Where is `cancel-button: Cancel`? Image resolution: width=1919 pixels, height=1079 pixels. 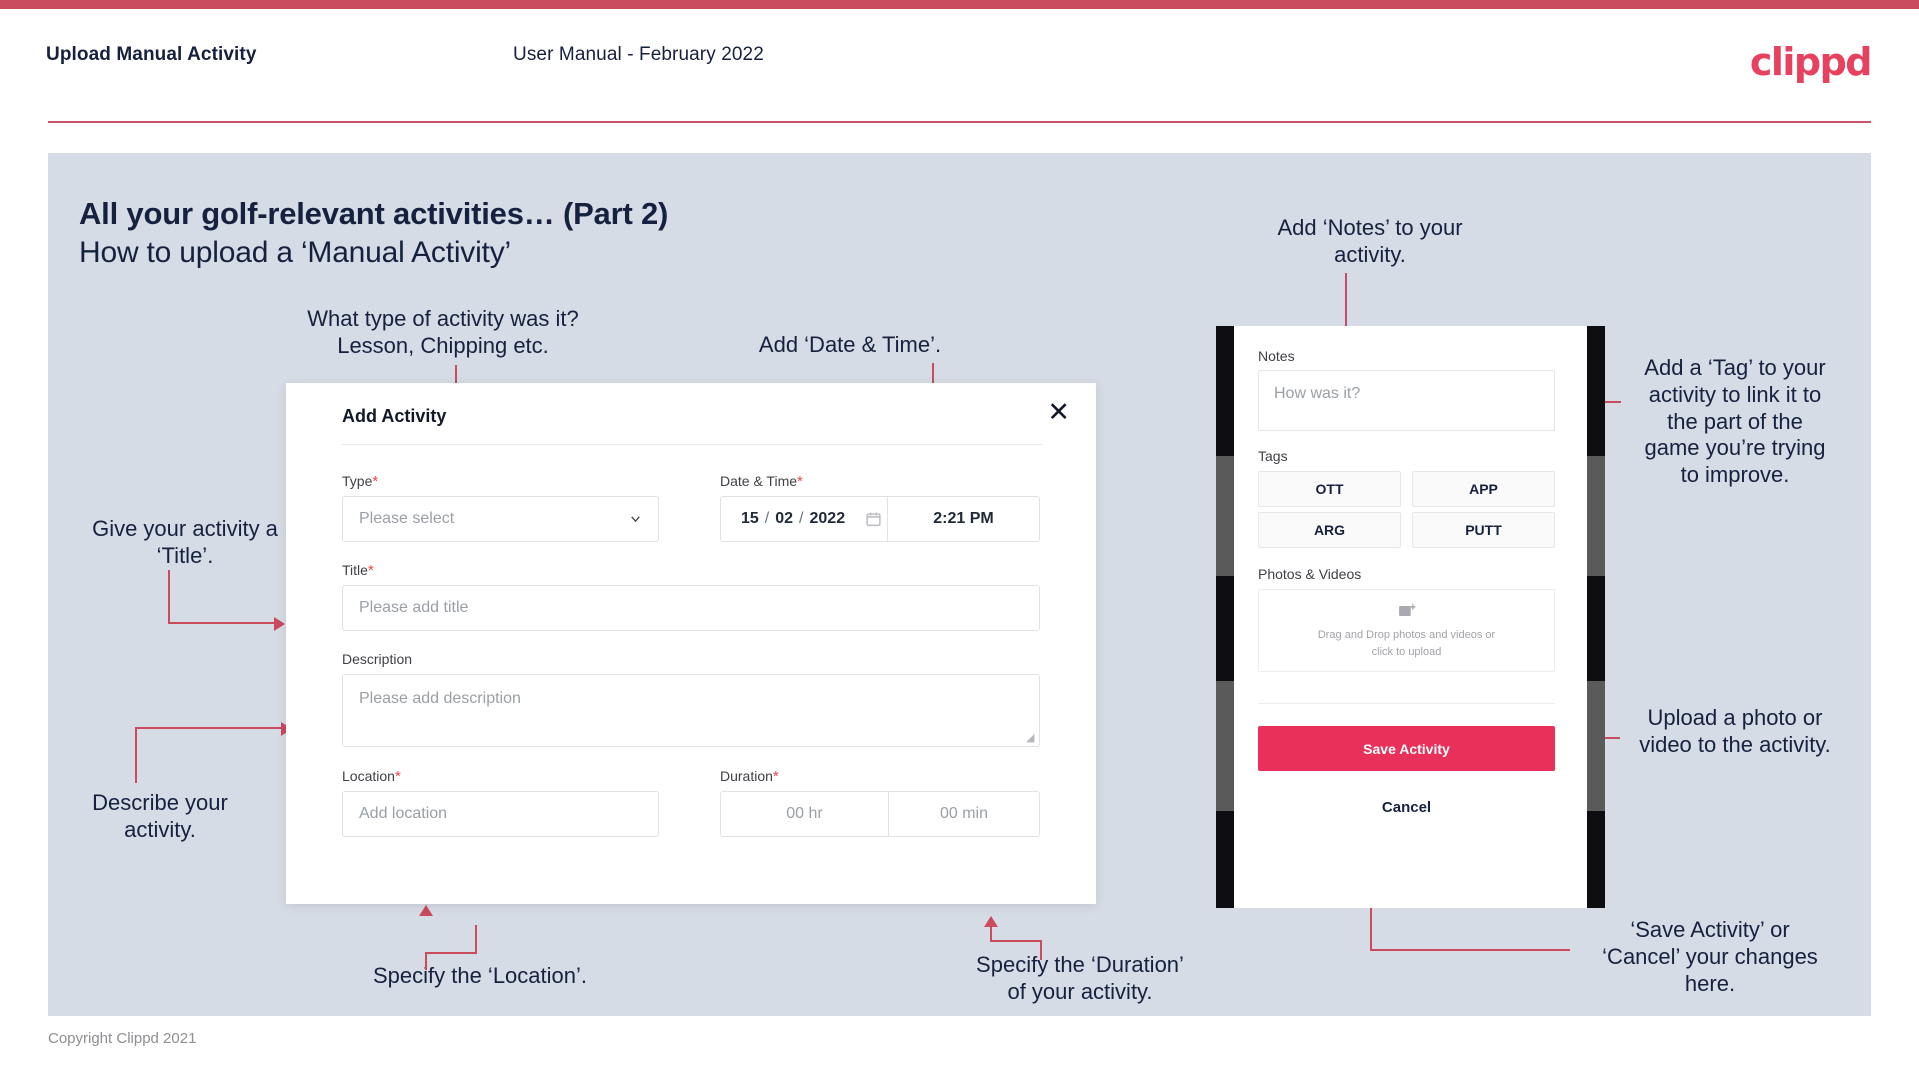
cancel-button: Cancel is located at coordinates (1406, 807).